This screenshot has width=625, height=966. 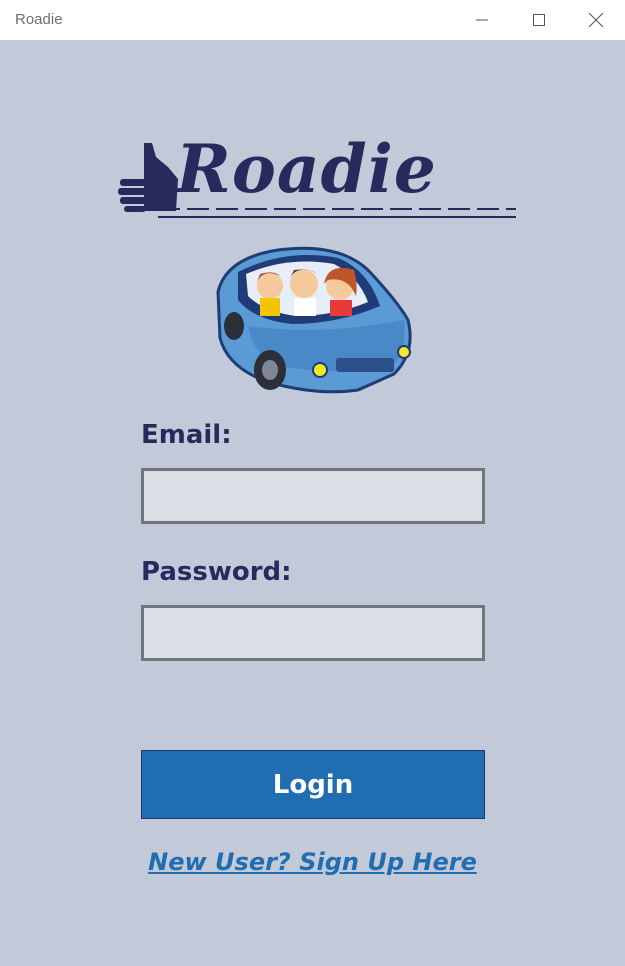 What do you see at coordinates (313, 496) in the screenshot?
I see `email-field` at bounding box center [313, 496].